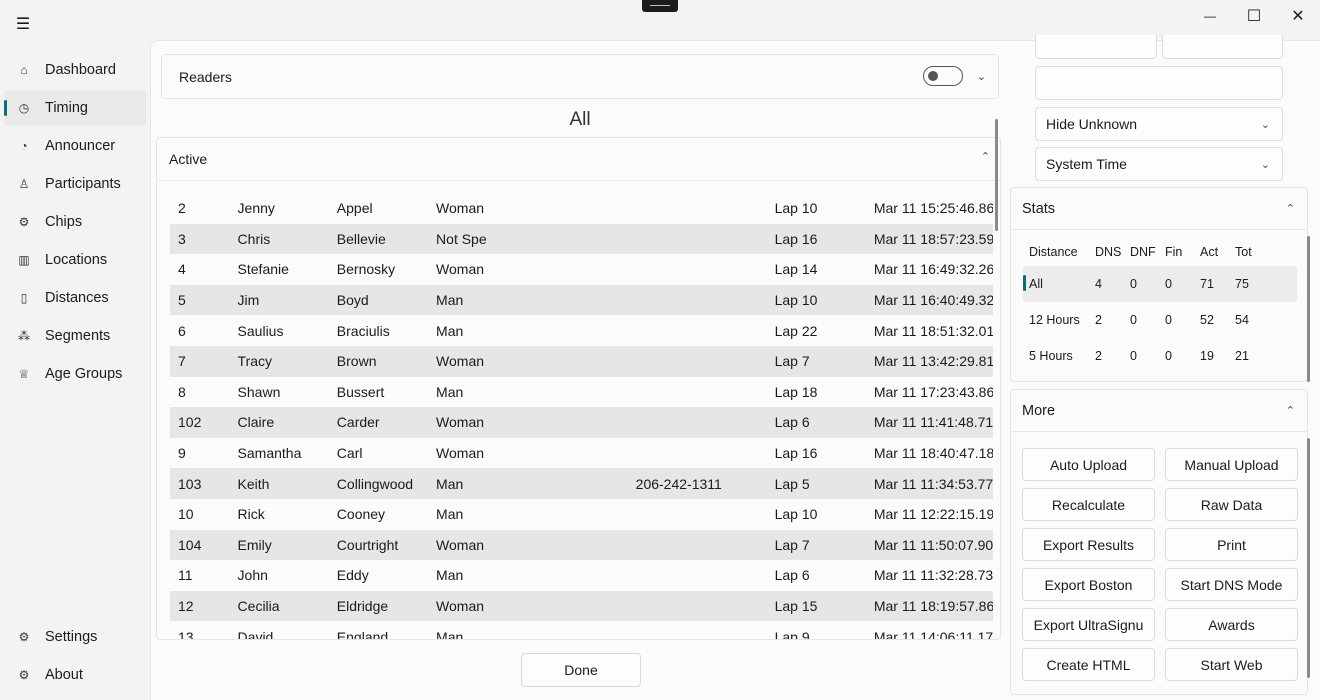  I want to click on done-button: Done, so click(581, 670).